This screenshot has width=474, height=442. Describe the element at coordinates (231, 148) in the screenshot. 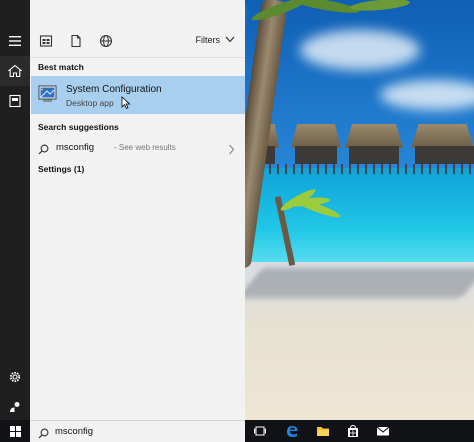

I see `chevron-right-icon` at that location.